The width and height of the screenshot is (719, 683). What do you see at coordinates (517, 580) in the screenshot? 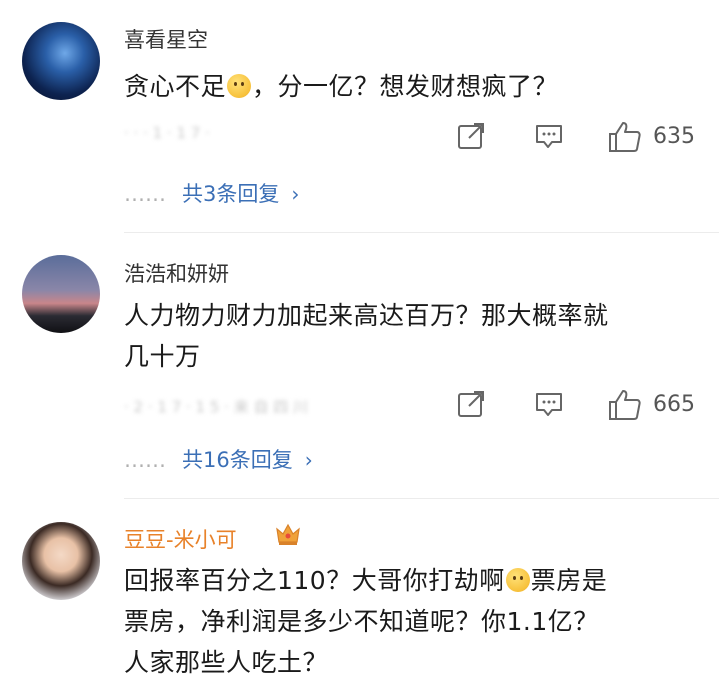
I see `smile-face-emoji-icon` at bounding box center [517, 580].